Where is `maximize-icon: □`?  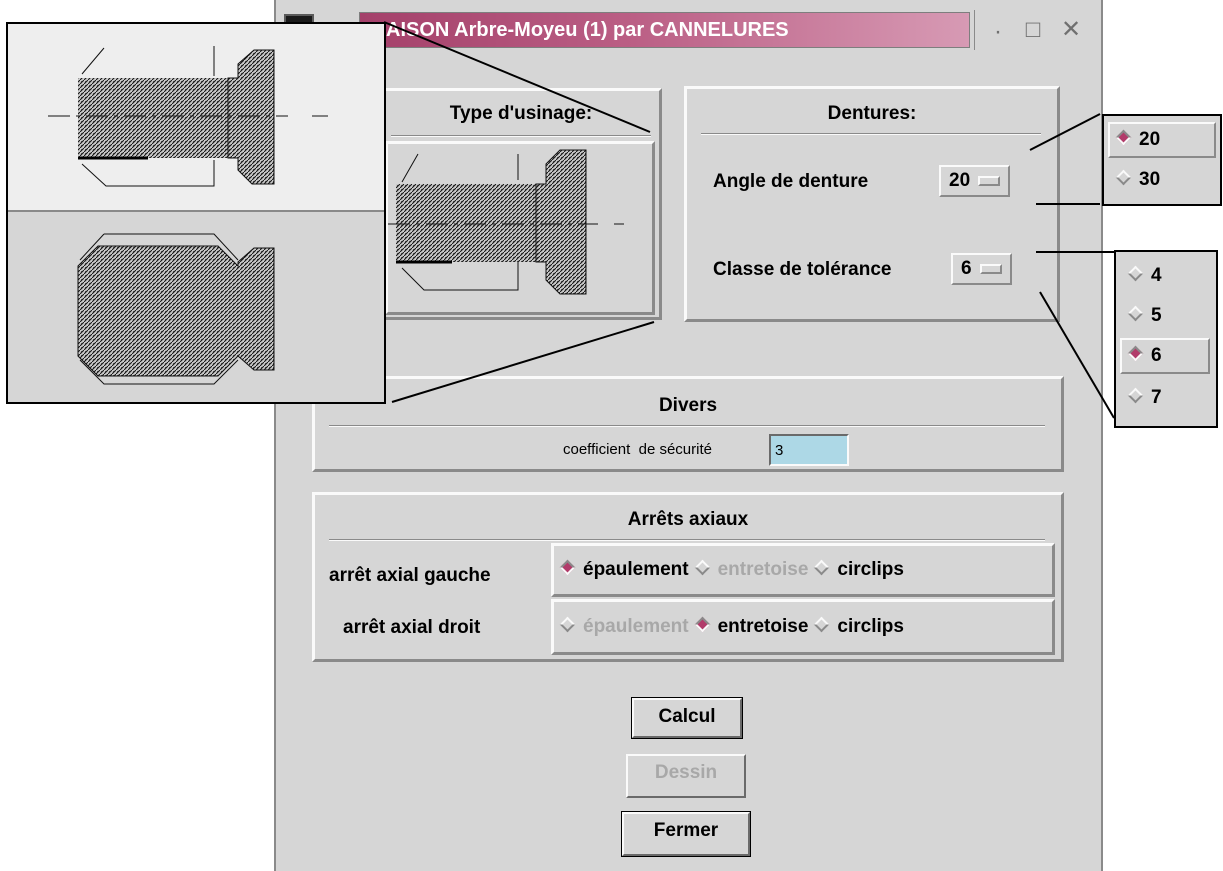 maximize-icon: □ is located at coordinates (1033, 30).